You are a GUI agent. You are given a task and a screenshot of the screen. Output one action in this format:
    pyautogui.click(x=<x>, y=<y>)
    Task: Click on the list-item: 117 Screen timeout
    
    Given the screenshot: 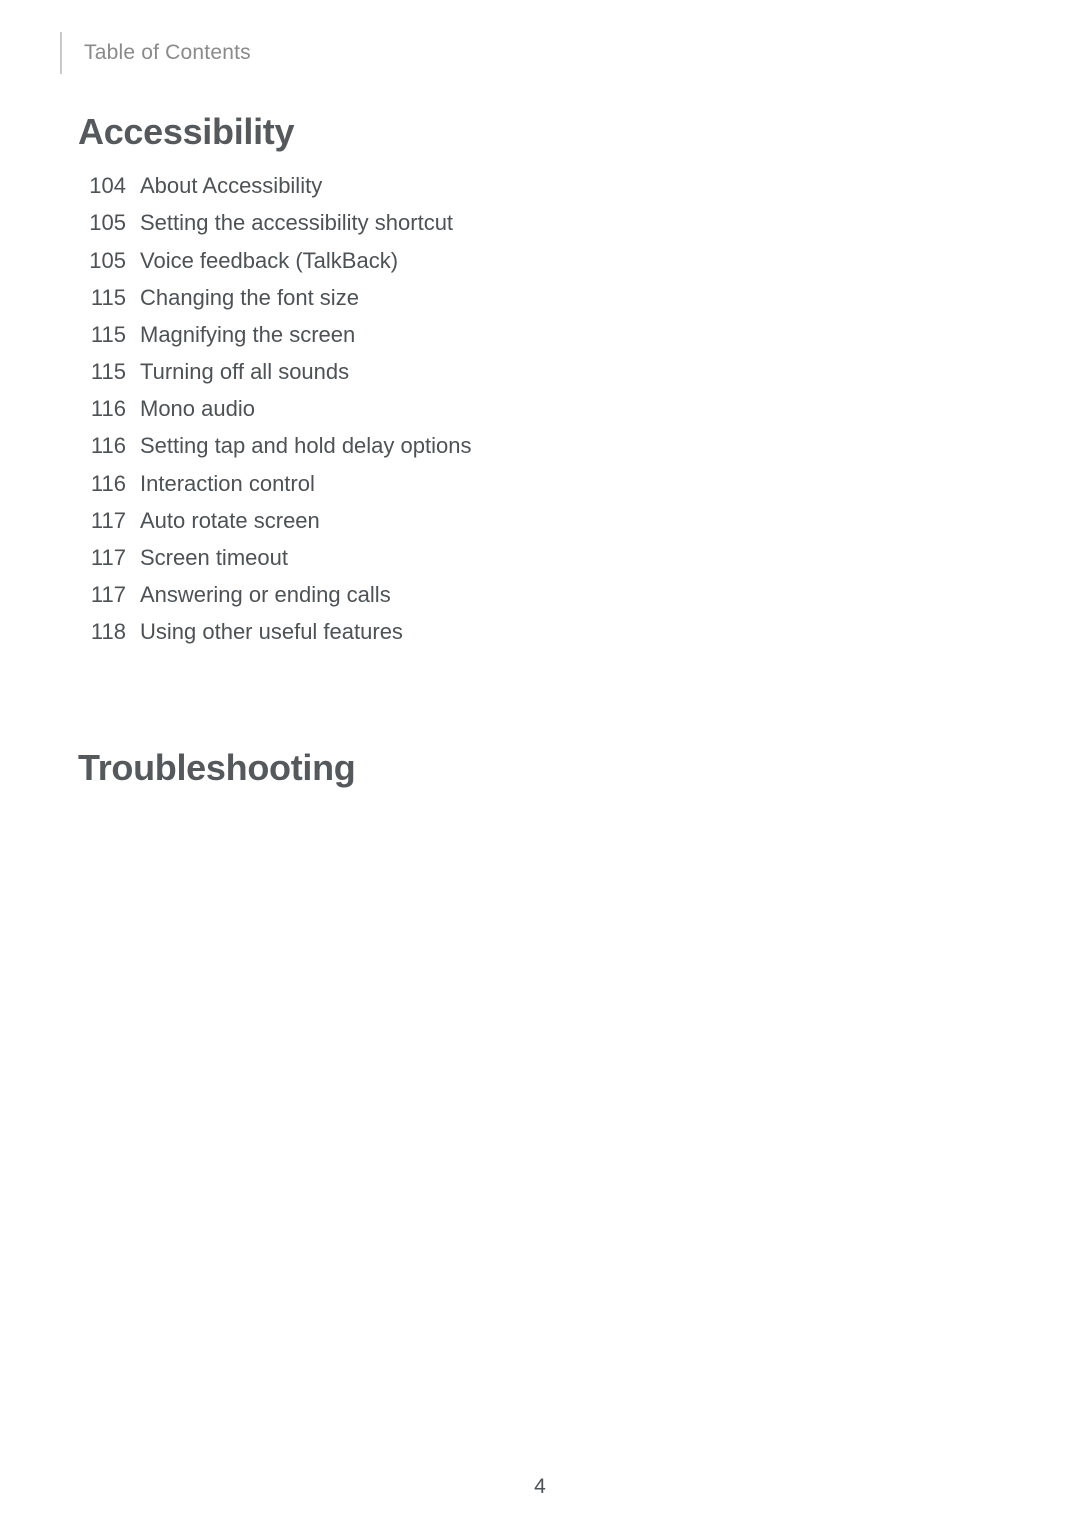 What is the action you would take?
    pyautogui.click(x=518, y=557)
    